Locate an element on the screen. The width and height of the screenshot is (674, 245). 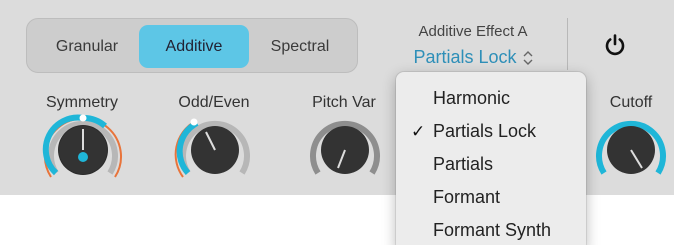
effect-title: Additive Effect A is located at coordinates (473, 31).